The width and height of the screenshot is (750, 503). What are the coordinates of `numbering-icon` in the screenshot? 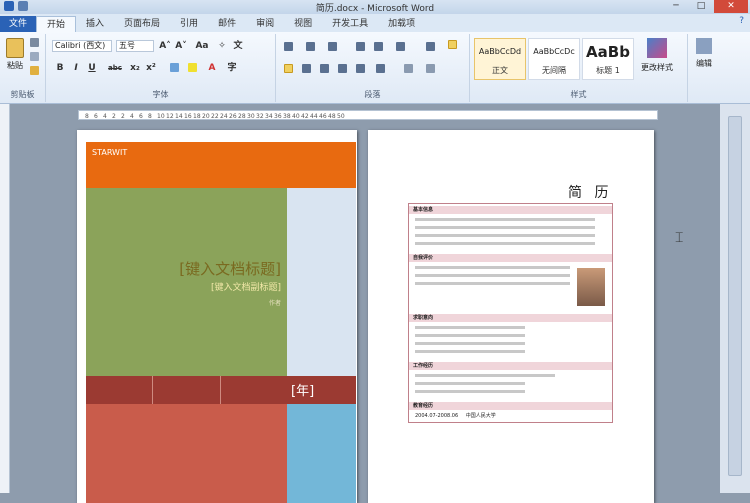 It's located at (310, 46).